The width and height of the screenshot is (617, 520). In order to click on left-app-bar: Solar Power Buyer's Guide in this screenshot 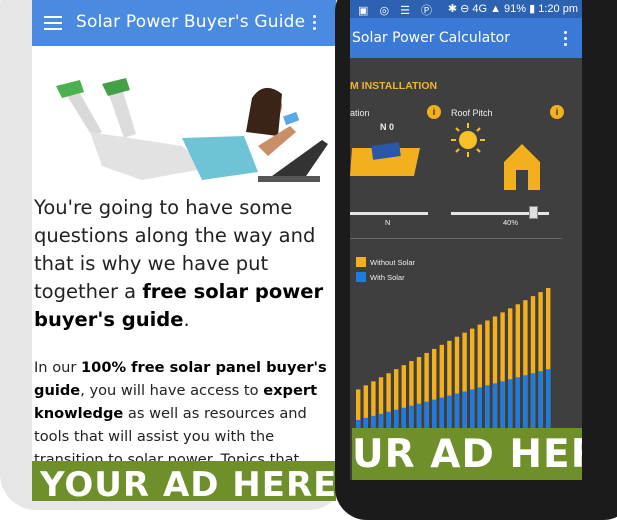, I will do `click(184, 23)`.